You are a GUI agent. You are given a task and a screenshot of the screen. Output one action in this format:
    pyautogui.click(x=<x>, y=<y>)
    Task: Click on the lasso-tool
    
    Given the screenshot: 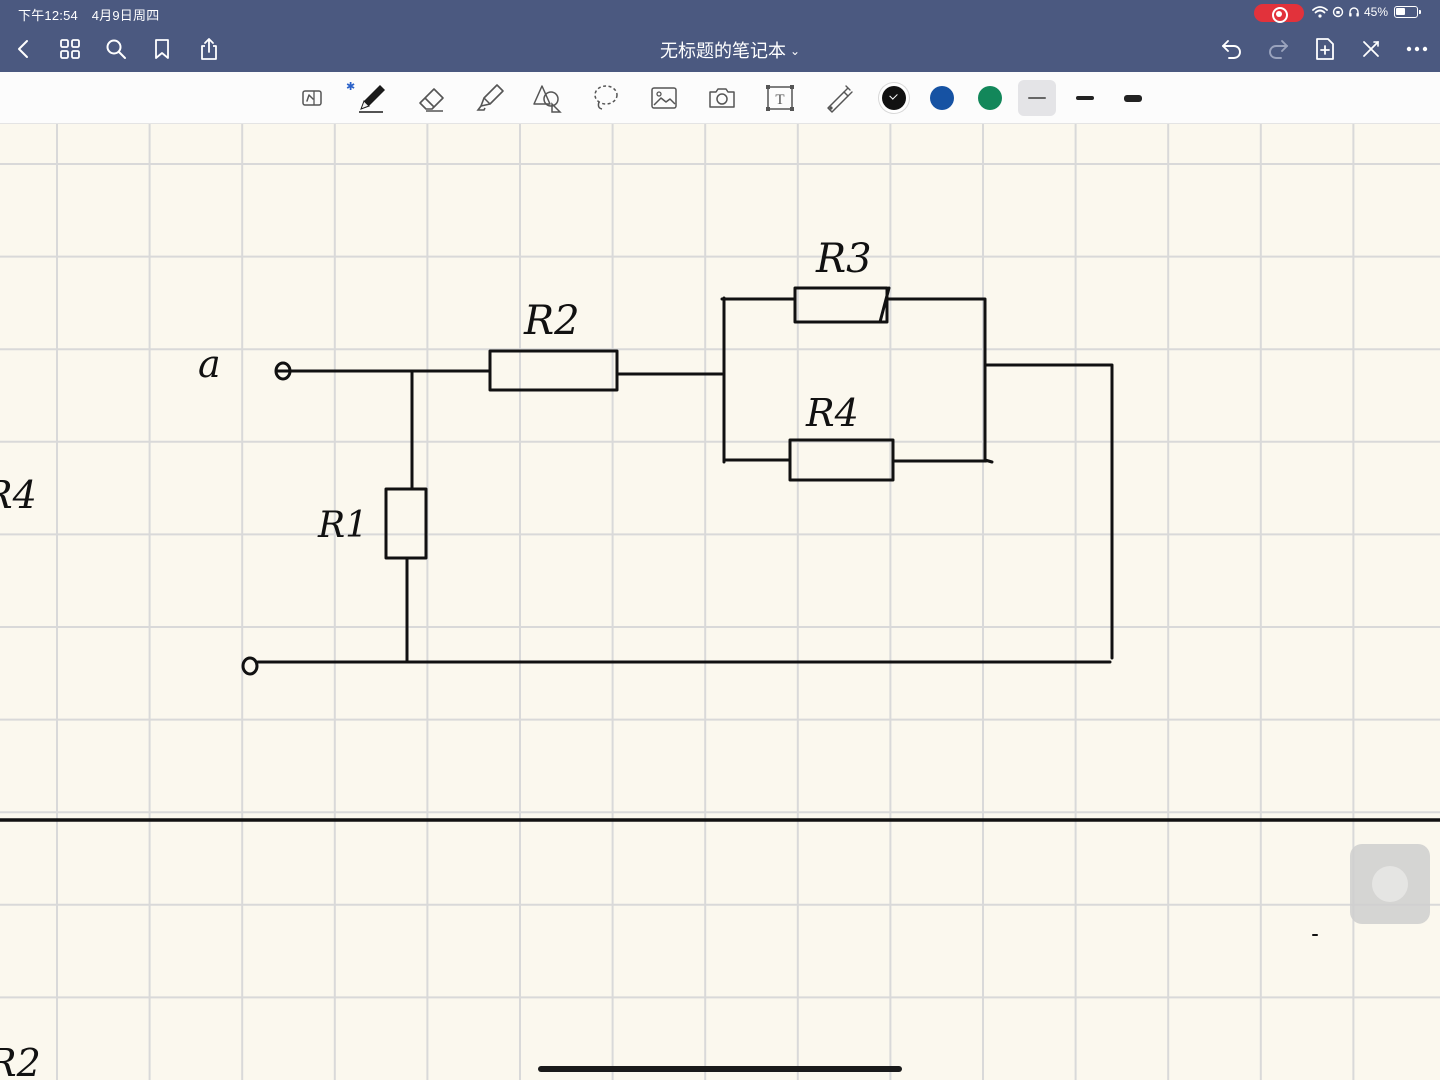 What is the action you would take?
    pyautogui.click(x=606, y=98)
    